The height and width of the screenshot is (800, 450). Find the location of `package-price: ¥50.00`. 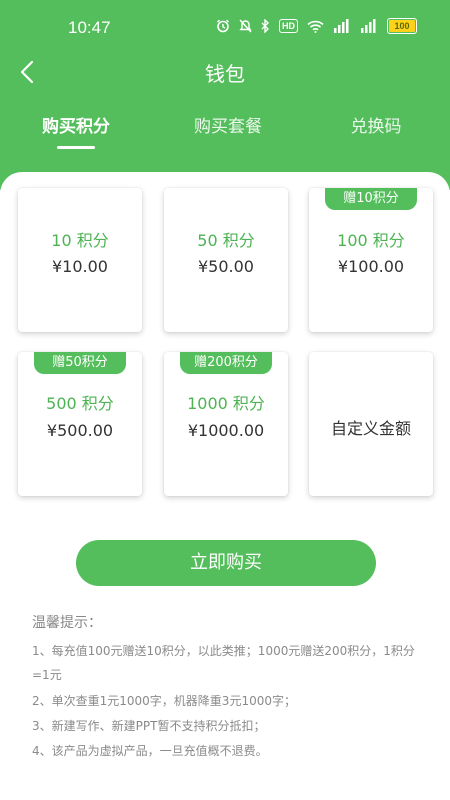

package-price: ¥50.00 is located at coordinates (226, 266).